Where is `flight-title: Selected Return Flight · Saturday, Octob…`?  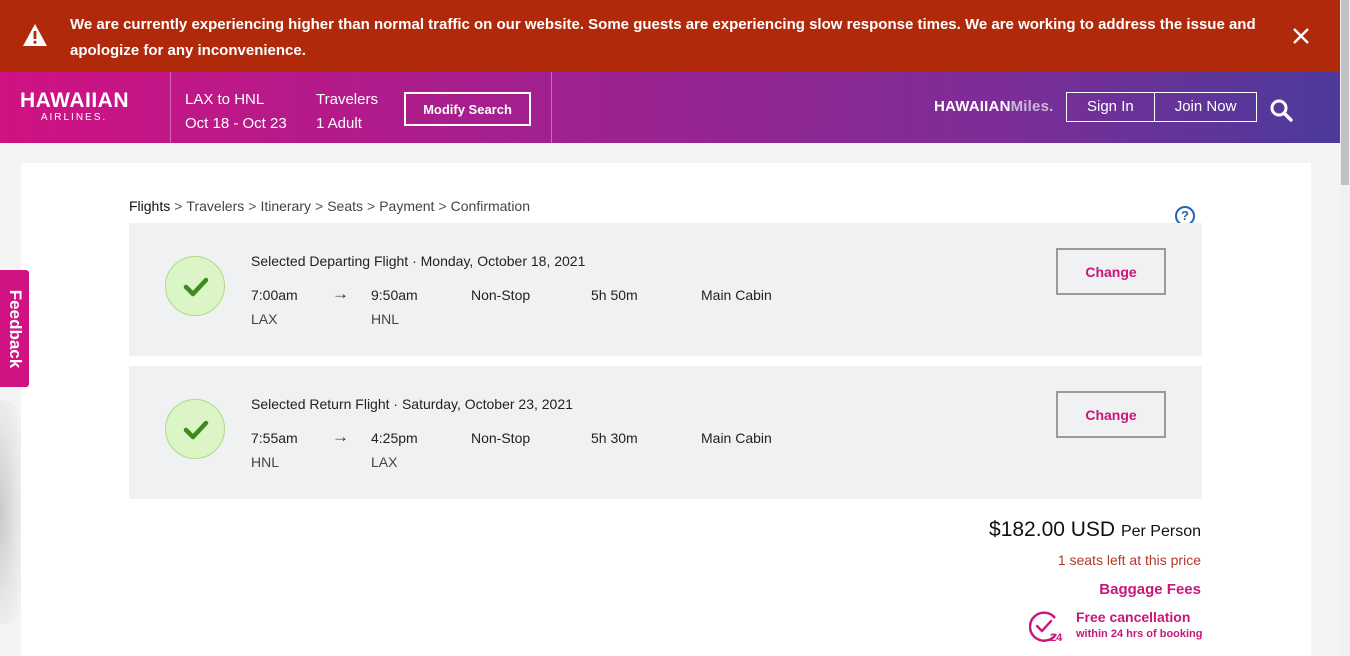
flight-title: Selected Return Flight · Saturday, Octob… is located at coordinates (412, 404).